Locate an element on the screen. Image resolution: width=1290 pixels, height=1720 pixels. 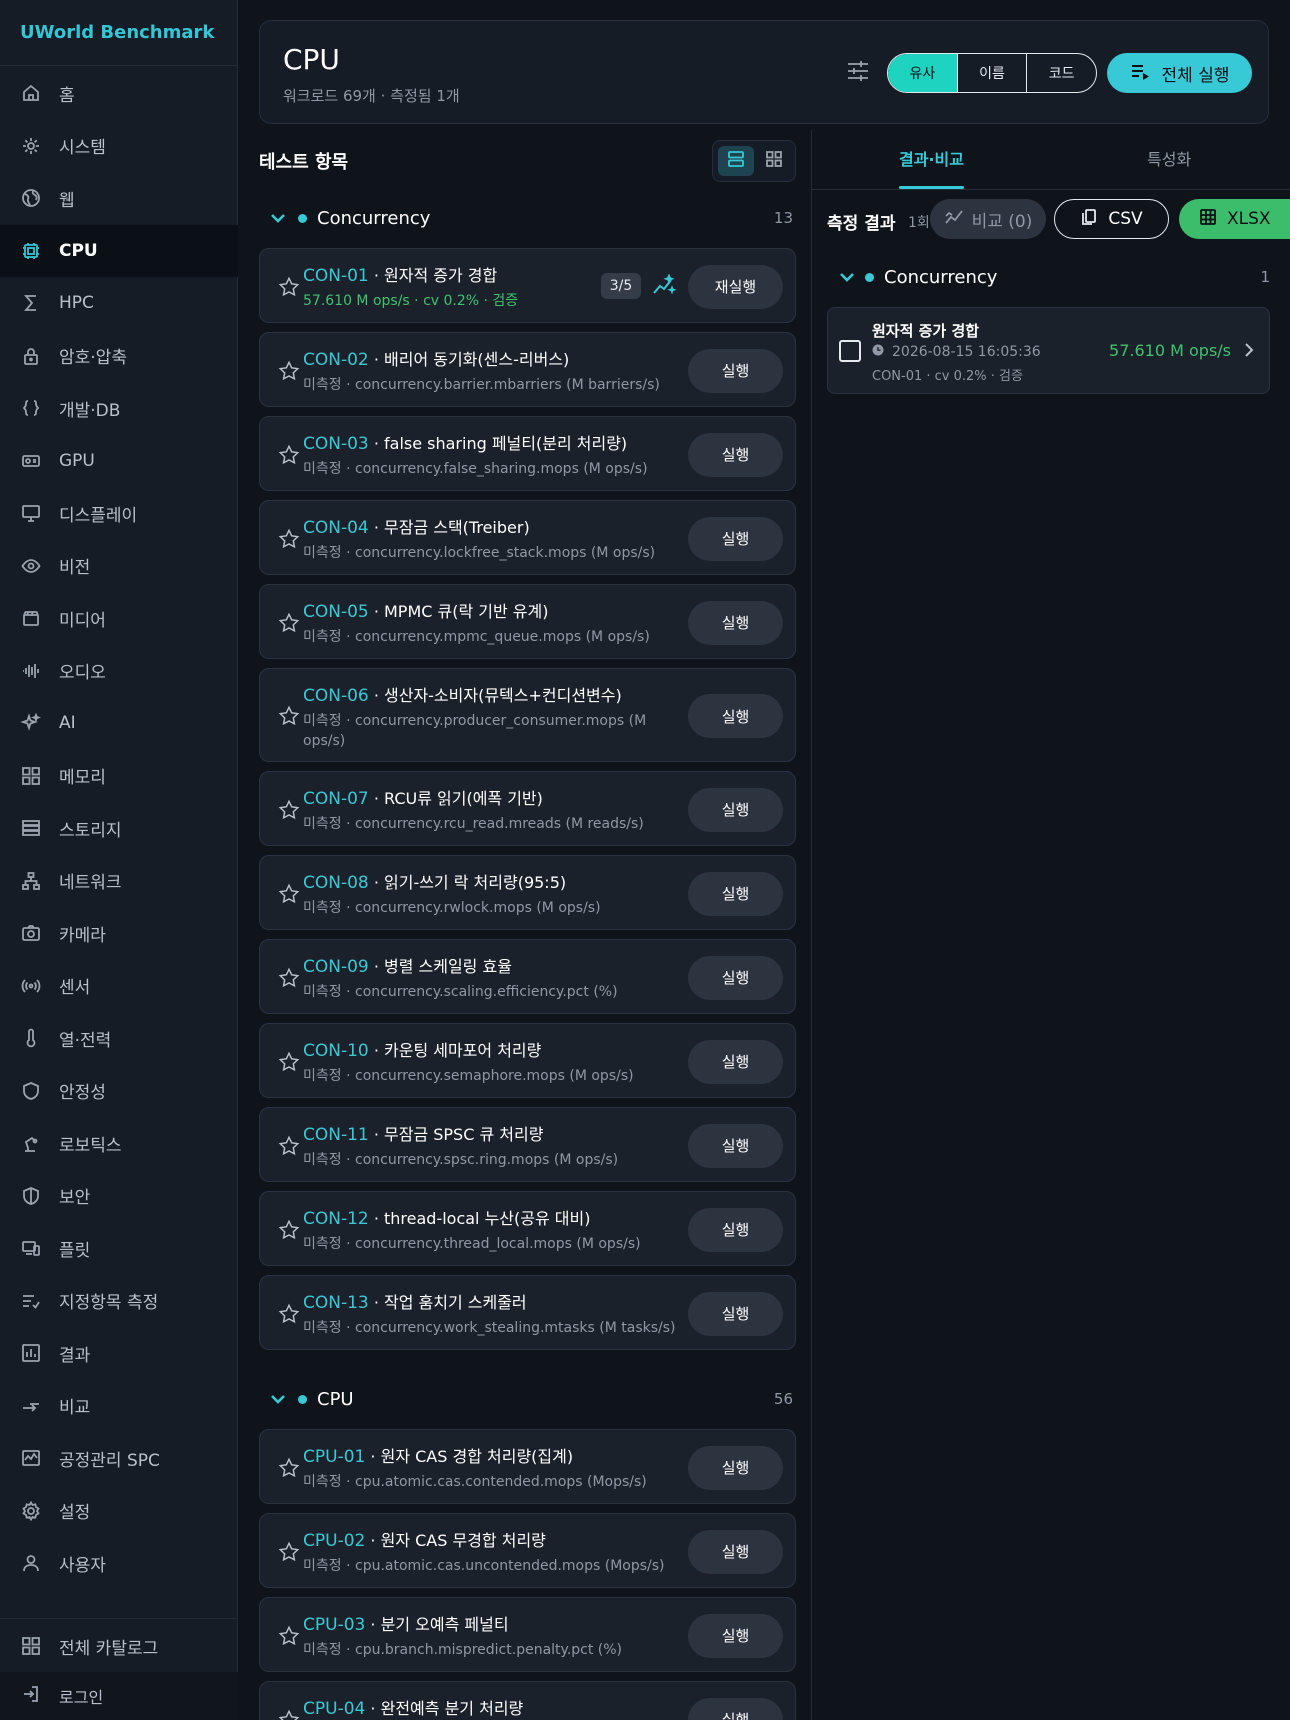
sidebar-item-network: 네트워크 is located at coordinates (119, 881).